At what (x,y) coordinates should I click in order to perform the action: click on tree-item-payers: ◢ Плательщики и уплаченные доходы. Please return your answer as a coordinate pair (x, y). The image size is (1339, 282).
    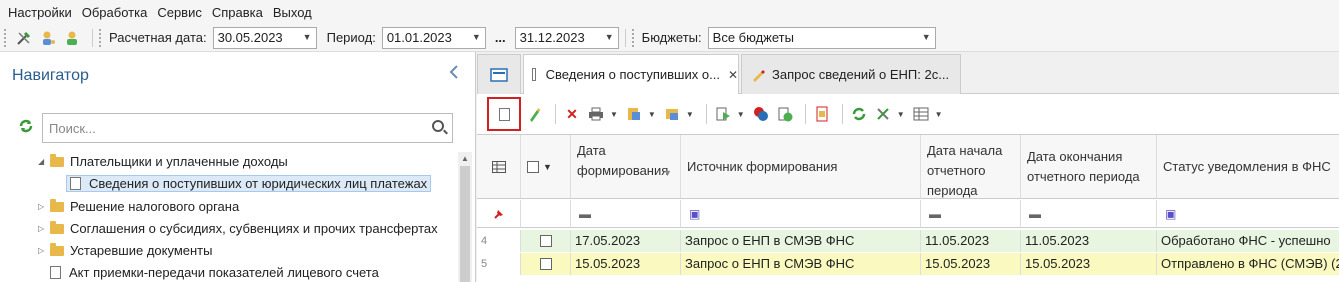
    Looking at the image, I should click on (163, 161).